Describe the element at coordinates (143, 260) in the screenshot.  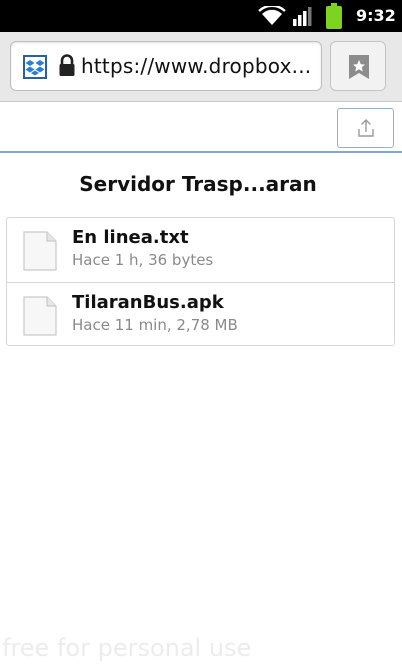
I see `file-meta: Hace 1 h, 36 bytes` at that location.